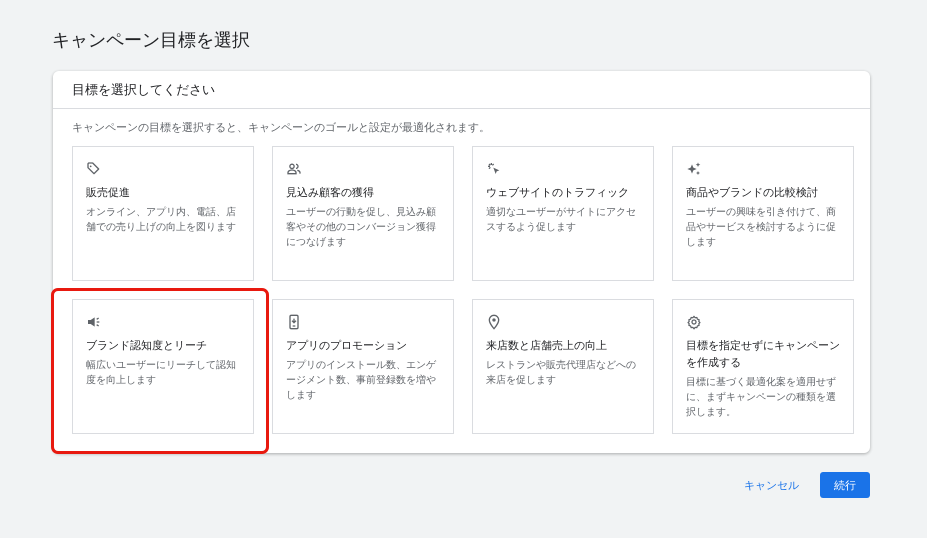 Image resolution: width=927 pixels, height=538 pixels. I want to click on people-icon, so click(294, 169).